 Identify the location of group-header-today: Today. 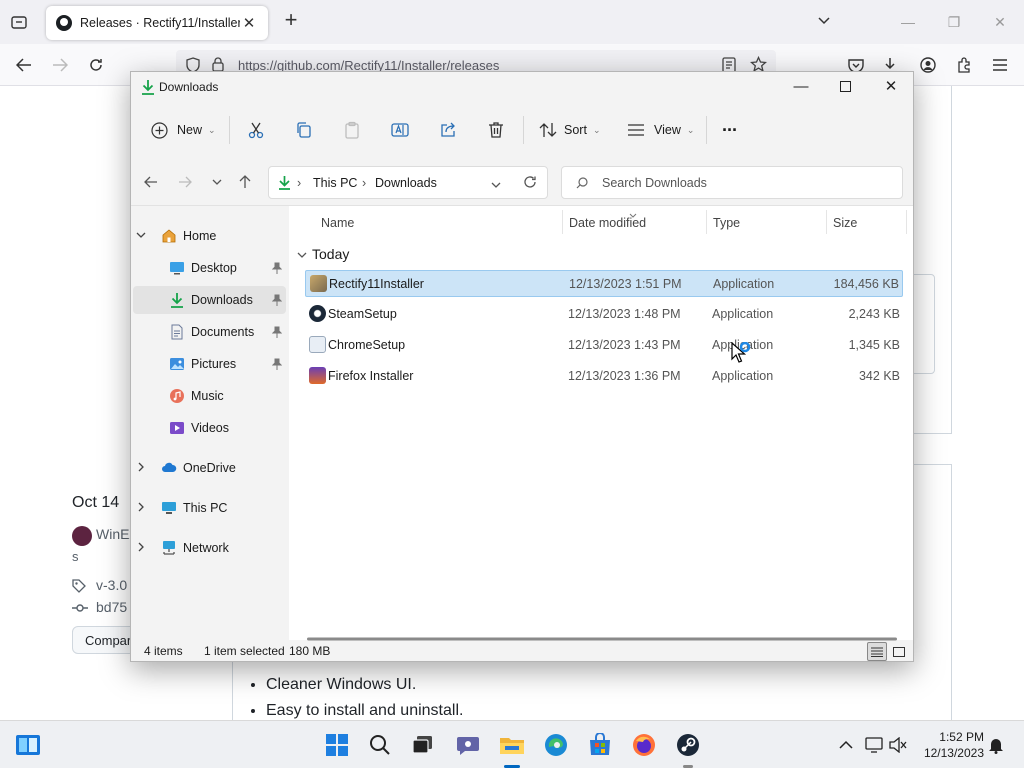
(323, 254).